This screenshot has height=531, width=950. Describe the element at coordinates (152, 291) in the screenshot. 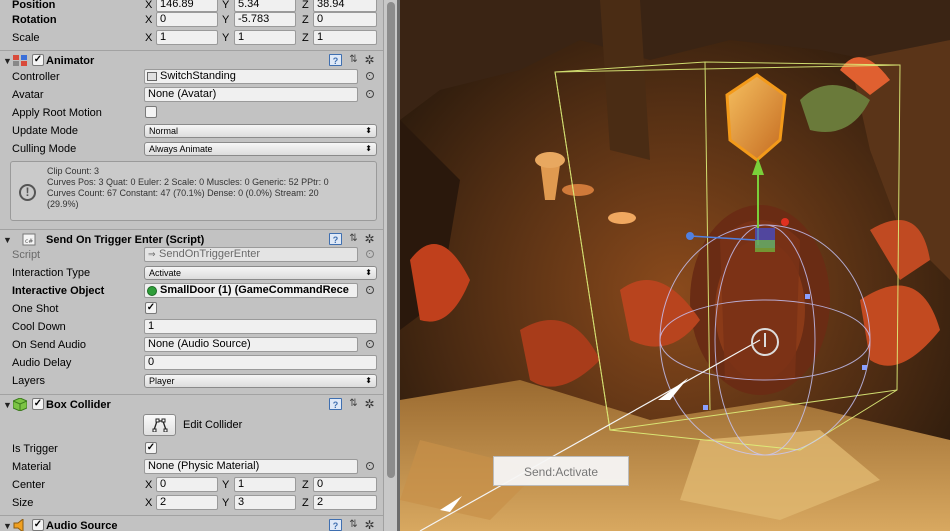

I see `gameobject-icon` at that location.